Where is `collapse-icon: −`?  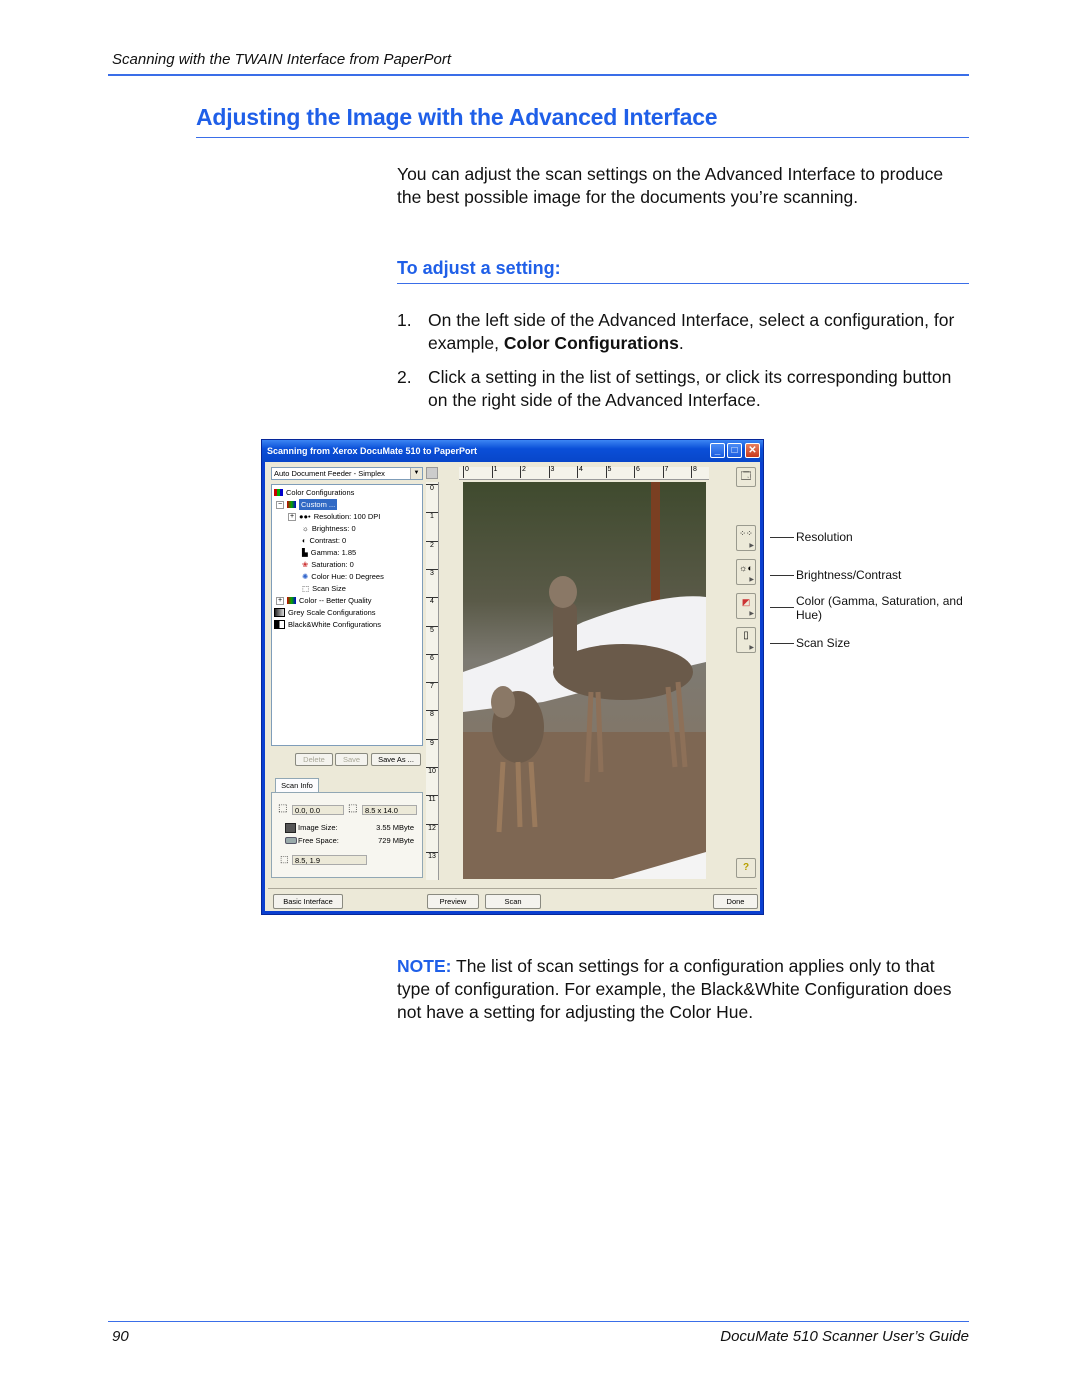
collapse-icon: − is located at coordinates (280, 504).